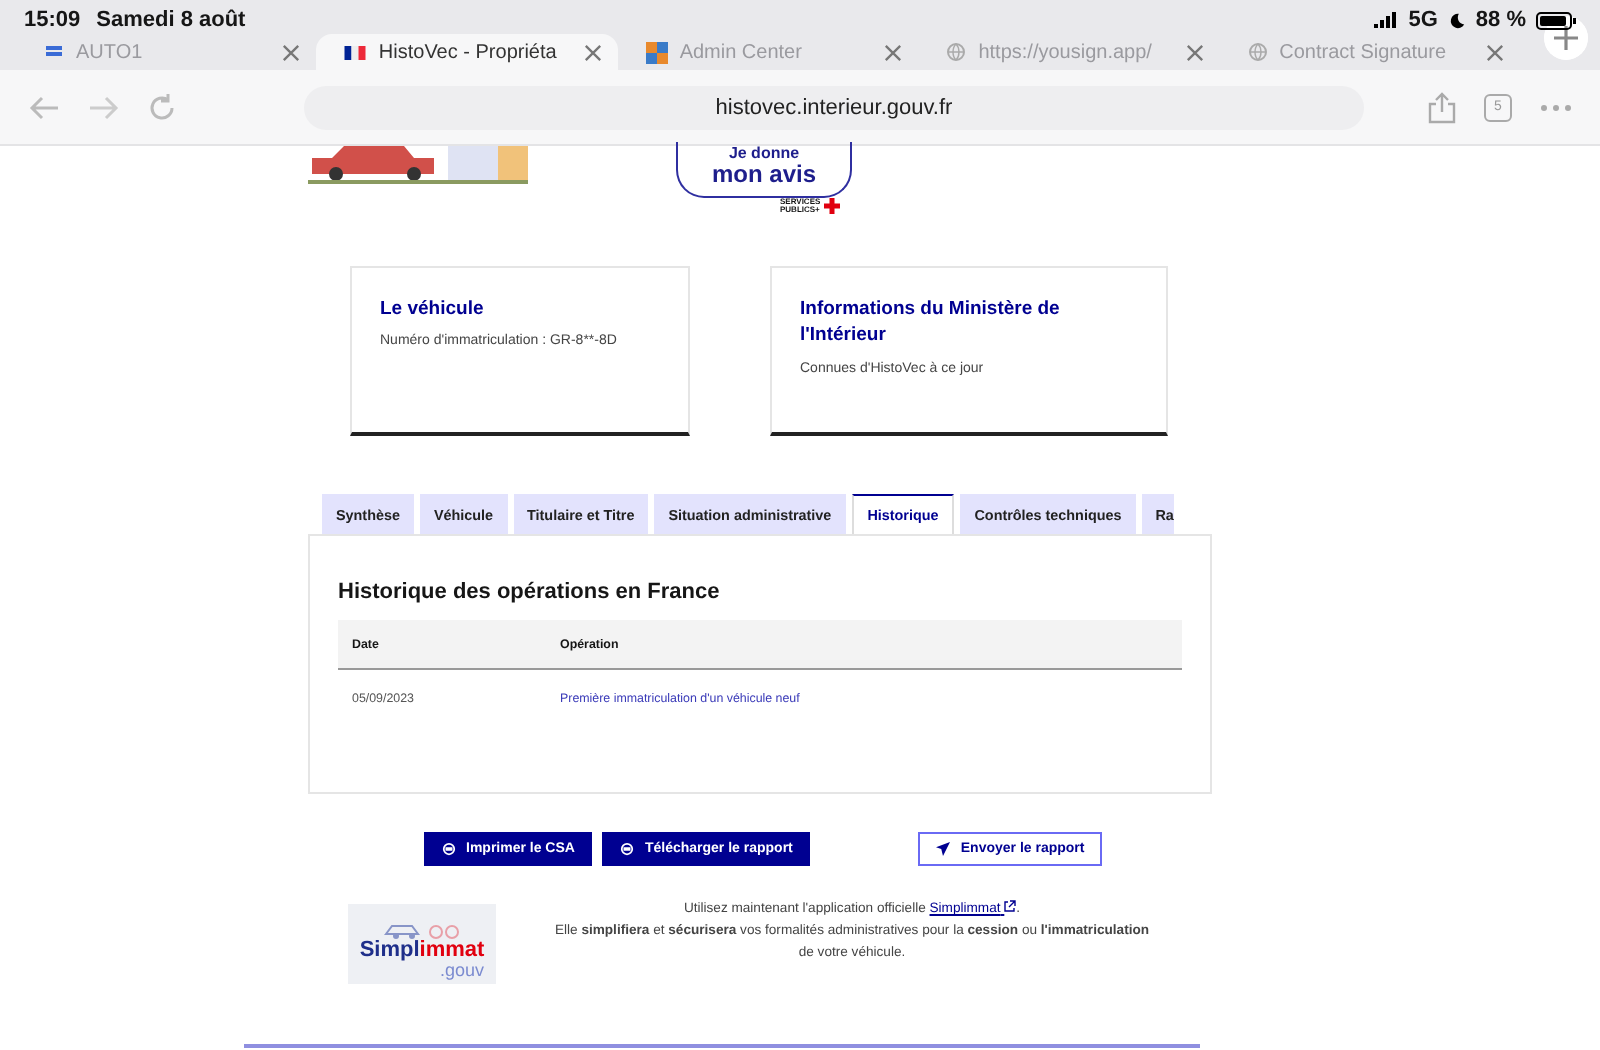 The height and width of the screenshot is (1050, 1600). Describe the element at coordinates (834, 107) in the screenshot. I see `address-field: histovec.interieur.gouv.fr` at that location.